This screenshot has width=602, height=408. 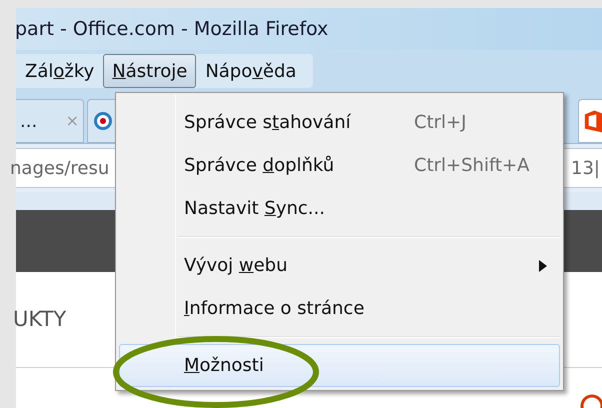 I want to click on nav-link: UKTY, so click(x=39, y=320).